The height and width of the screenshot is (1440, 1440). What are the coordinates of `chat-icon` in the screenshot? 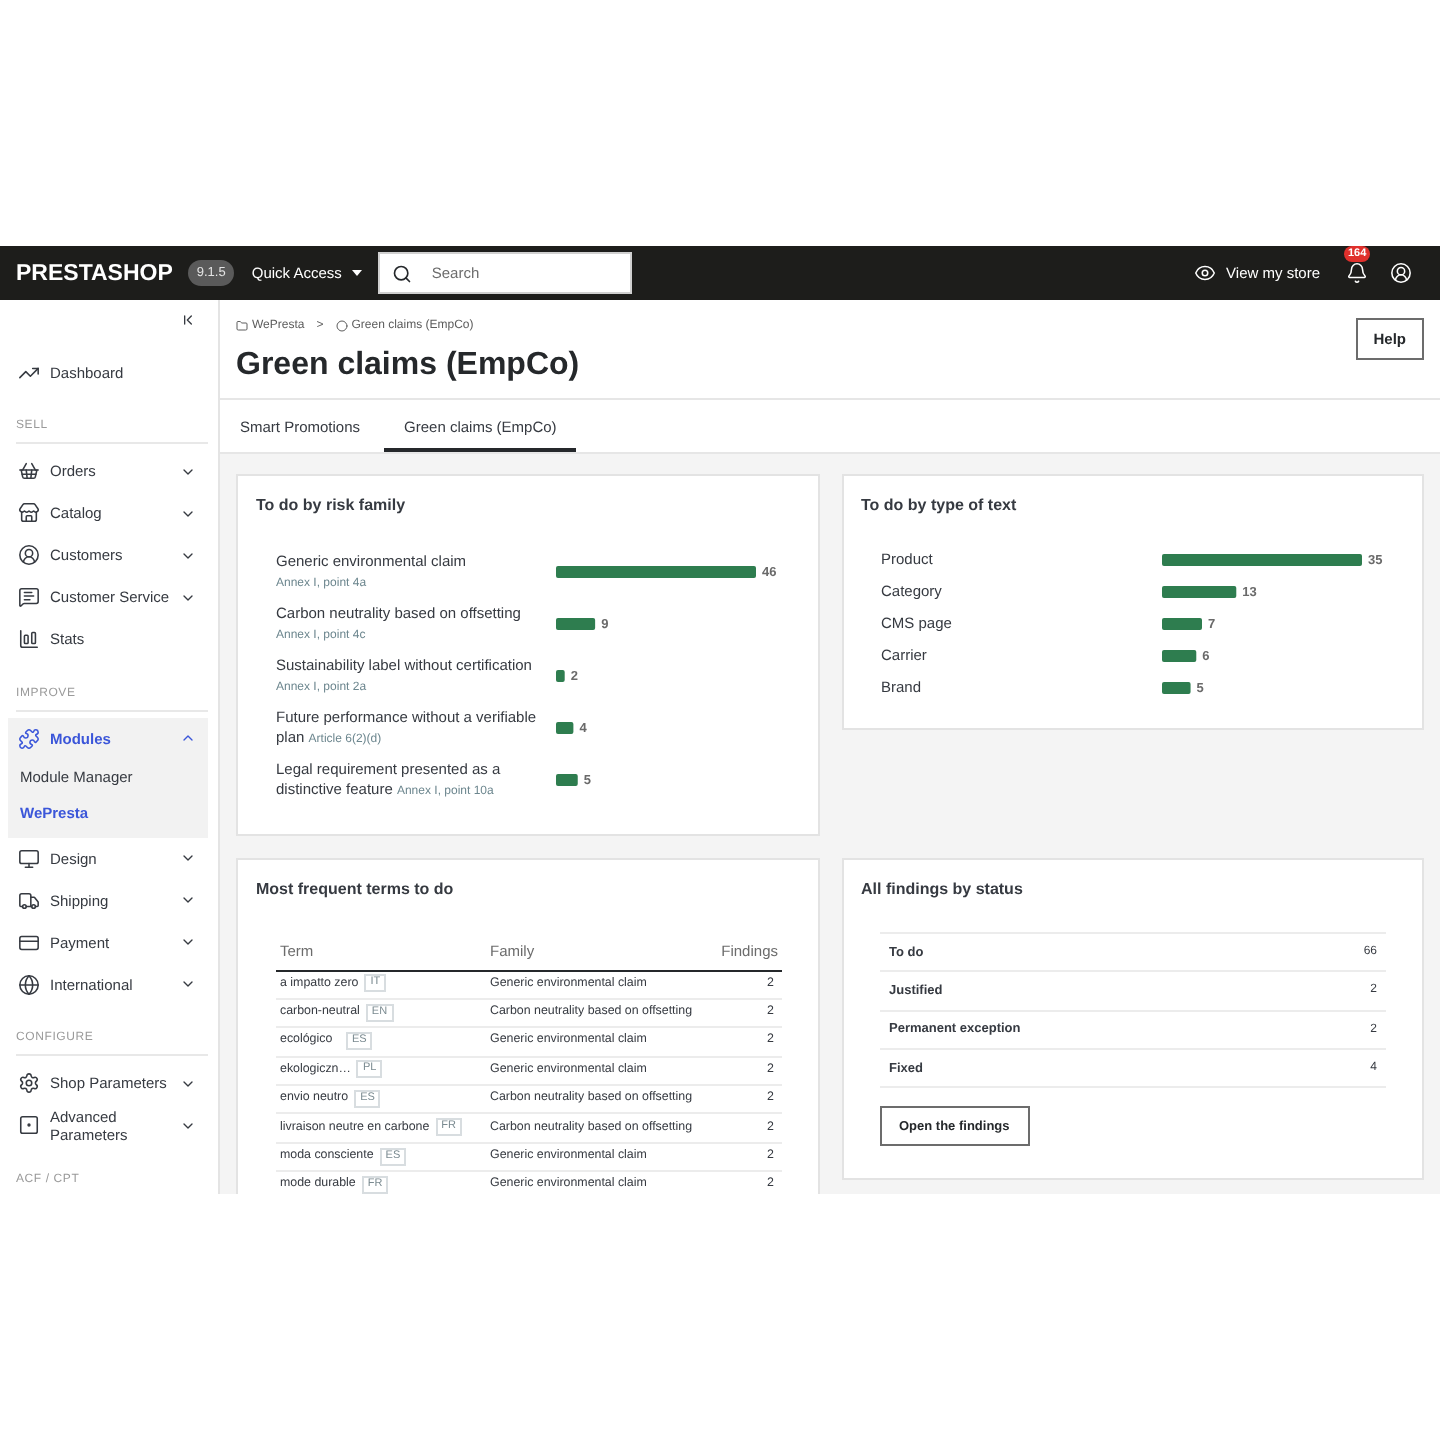 It's located at (29, 597).